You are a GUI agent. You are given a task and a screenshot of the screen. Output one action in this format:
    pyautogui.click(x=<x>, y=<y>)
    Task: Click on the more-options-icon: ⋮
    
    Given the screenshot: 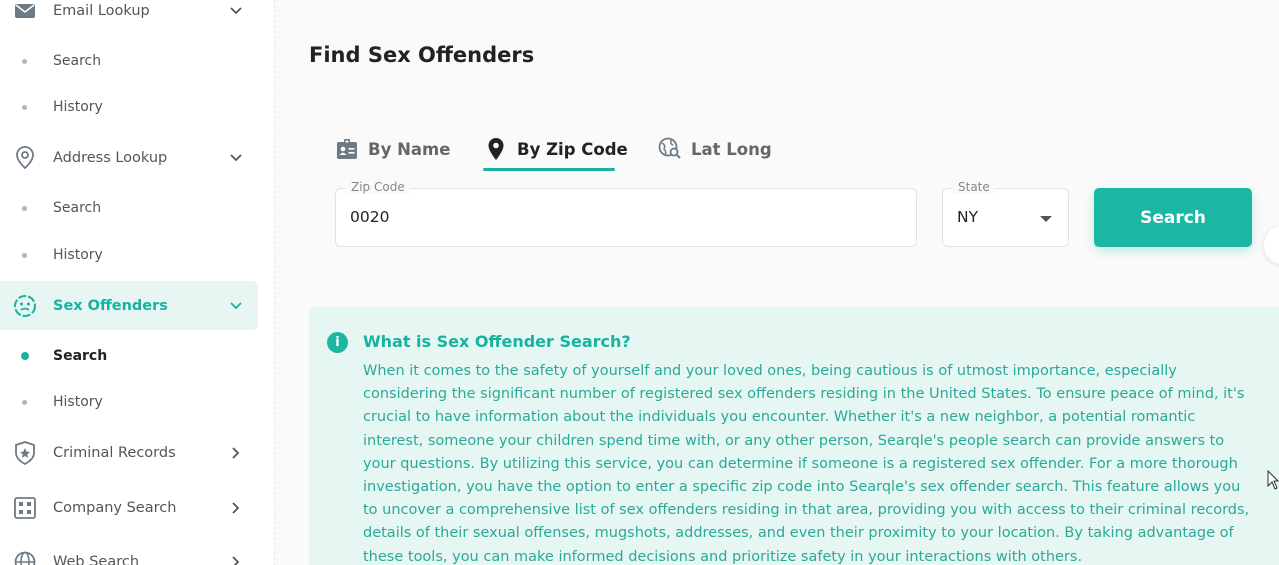 What is the action you would take?
    pyautogui.click(x=1271, y=245)
    